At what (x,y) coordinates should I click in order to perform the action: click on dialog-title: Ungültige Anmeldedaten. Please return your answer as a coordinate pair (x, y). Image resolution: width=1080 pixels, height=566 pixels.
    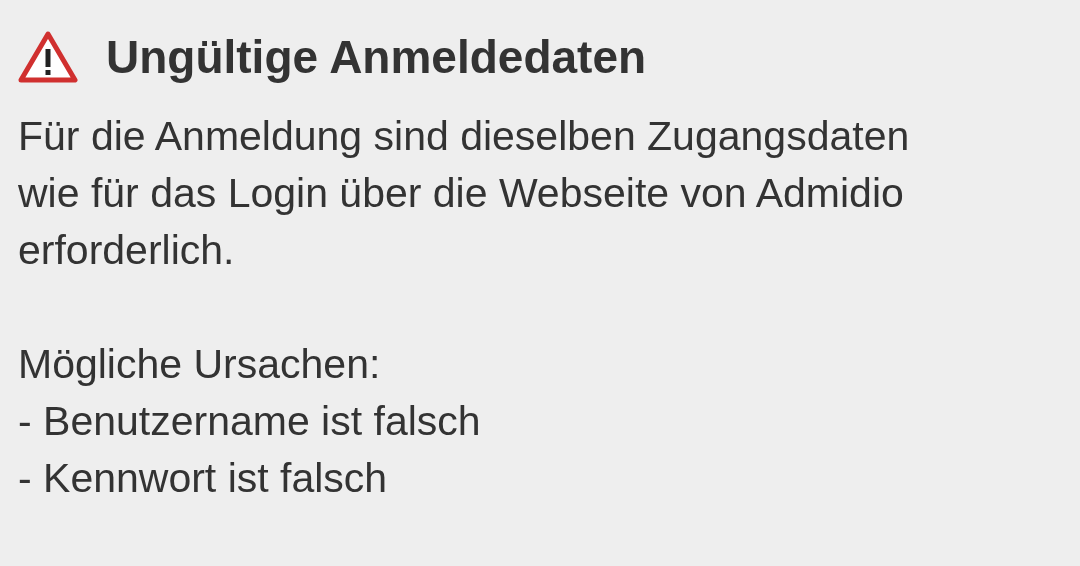
    Looking at the image, I should click on (376, 57).